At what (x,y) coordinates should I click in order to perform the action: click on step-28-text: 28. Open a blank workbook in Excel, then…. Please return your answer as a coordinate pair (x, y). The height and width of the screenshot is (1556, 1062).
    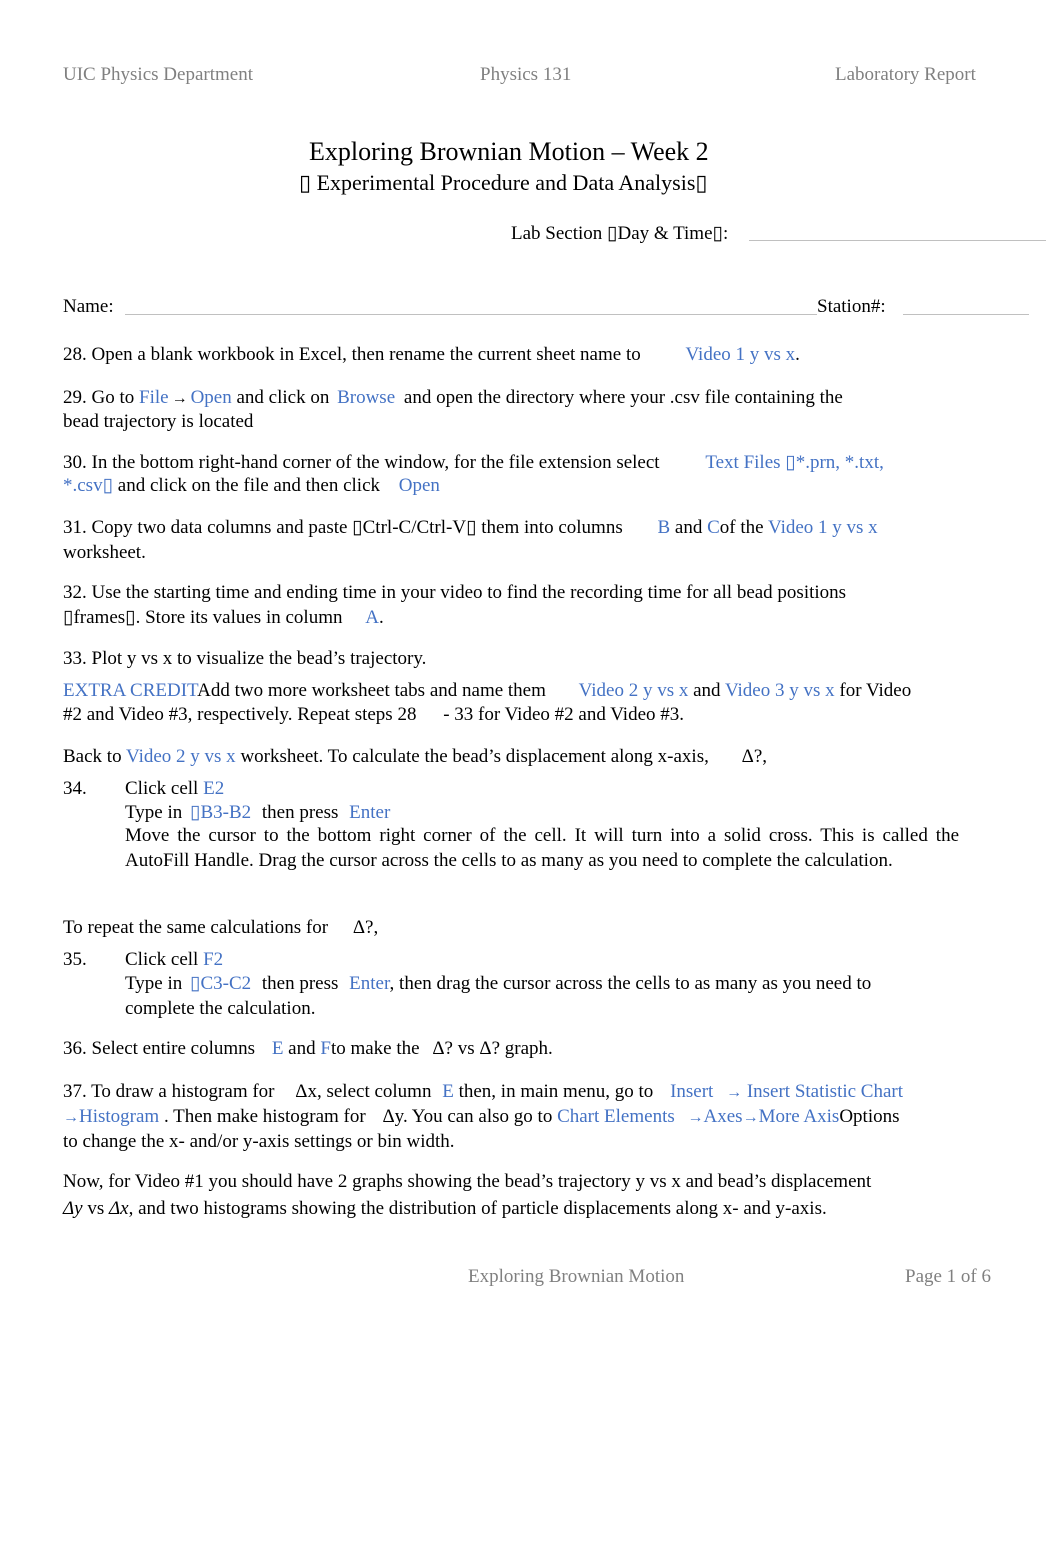
    Looking at the image, I should click on (352, 354).